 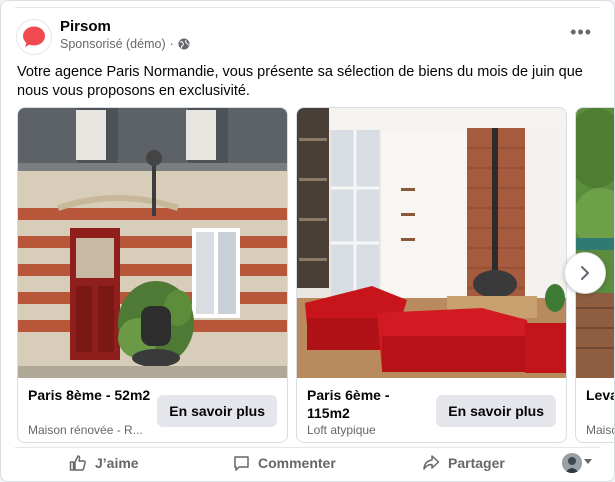 I want to click on page-avatar, so click(x=34, y=37).